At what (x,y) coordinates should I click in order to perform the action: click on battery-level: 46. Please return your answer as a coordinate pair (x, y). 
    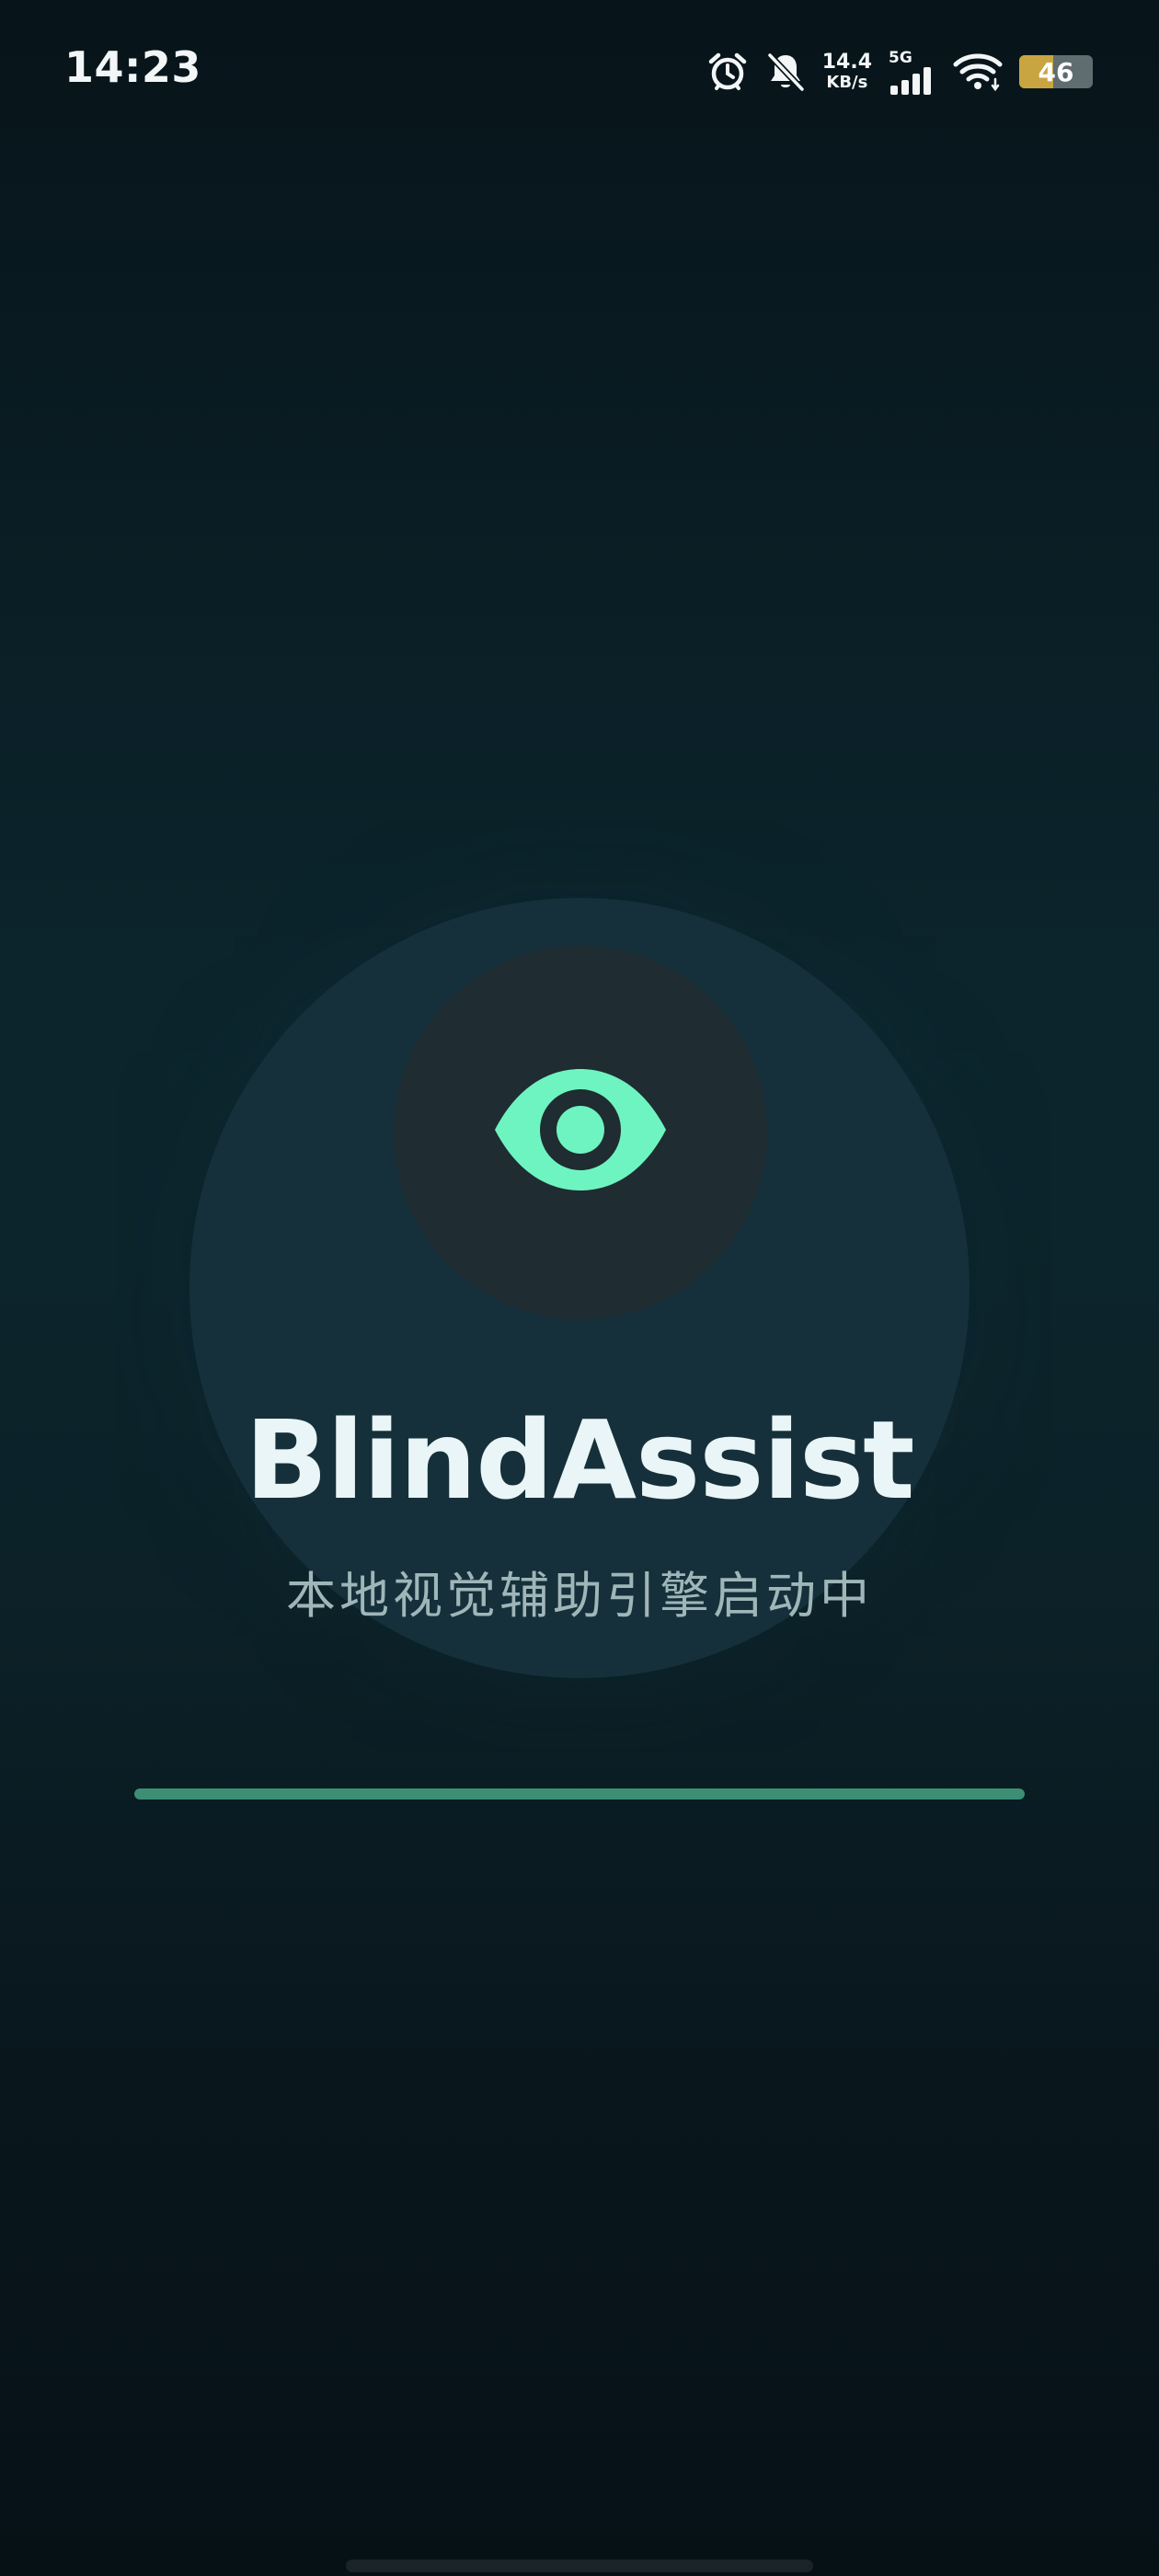
    Looking at the image, I should click on (1056, 71).